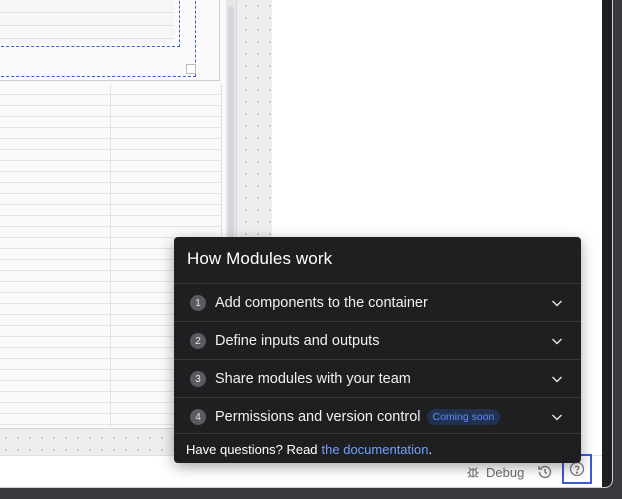  I want to click on step-number: 4, so click(198, 417).